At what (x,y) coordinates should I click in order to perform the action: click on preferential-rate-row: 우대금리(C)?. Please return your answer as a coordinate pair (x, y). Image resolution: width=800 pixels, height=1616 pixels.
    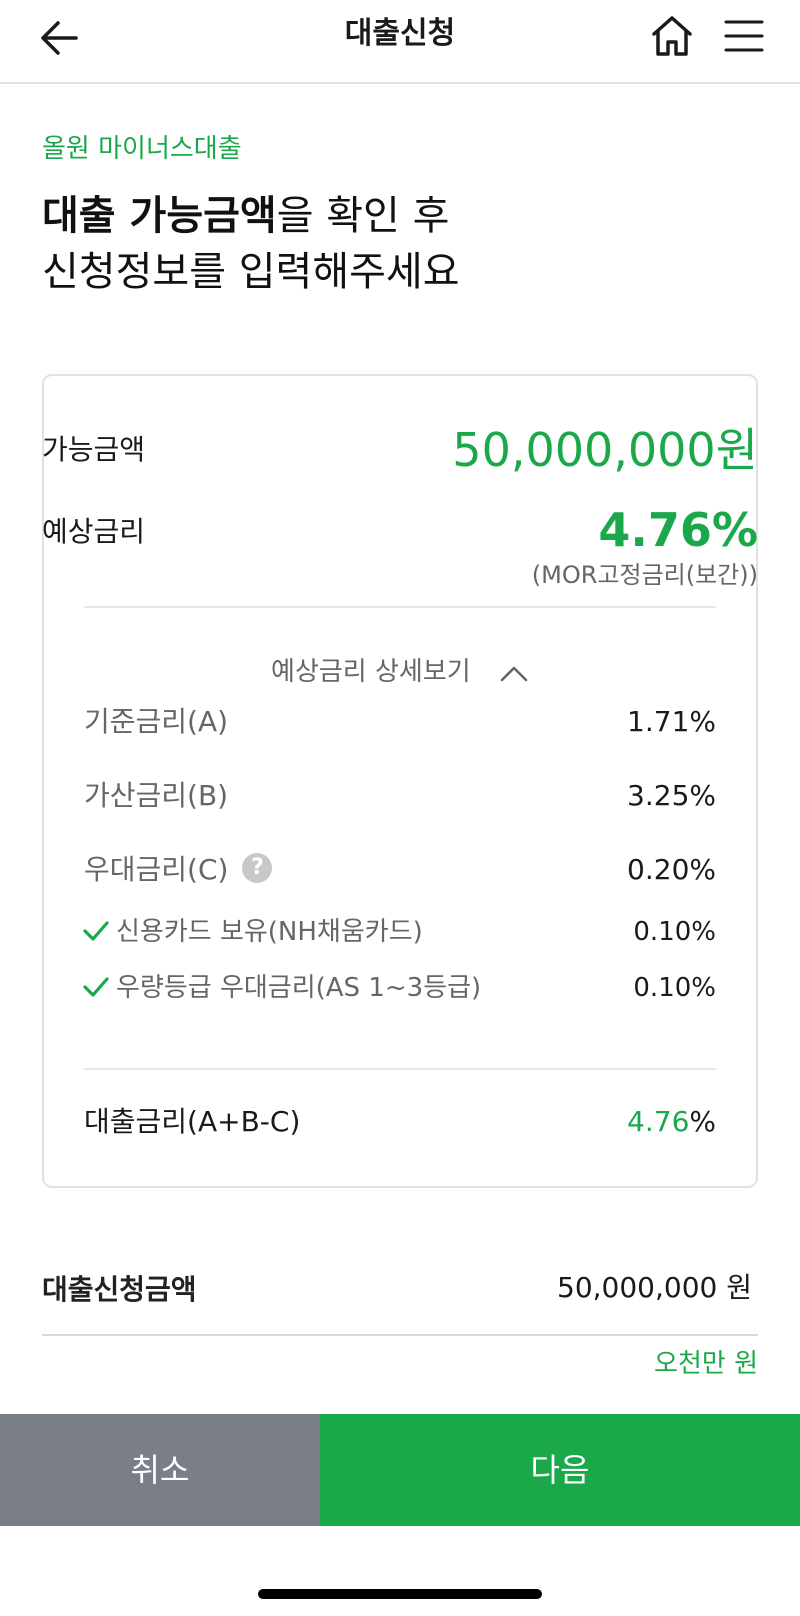
    Looking at the image, I should click on (178, 870).